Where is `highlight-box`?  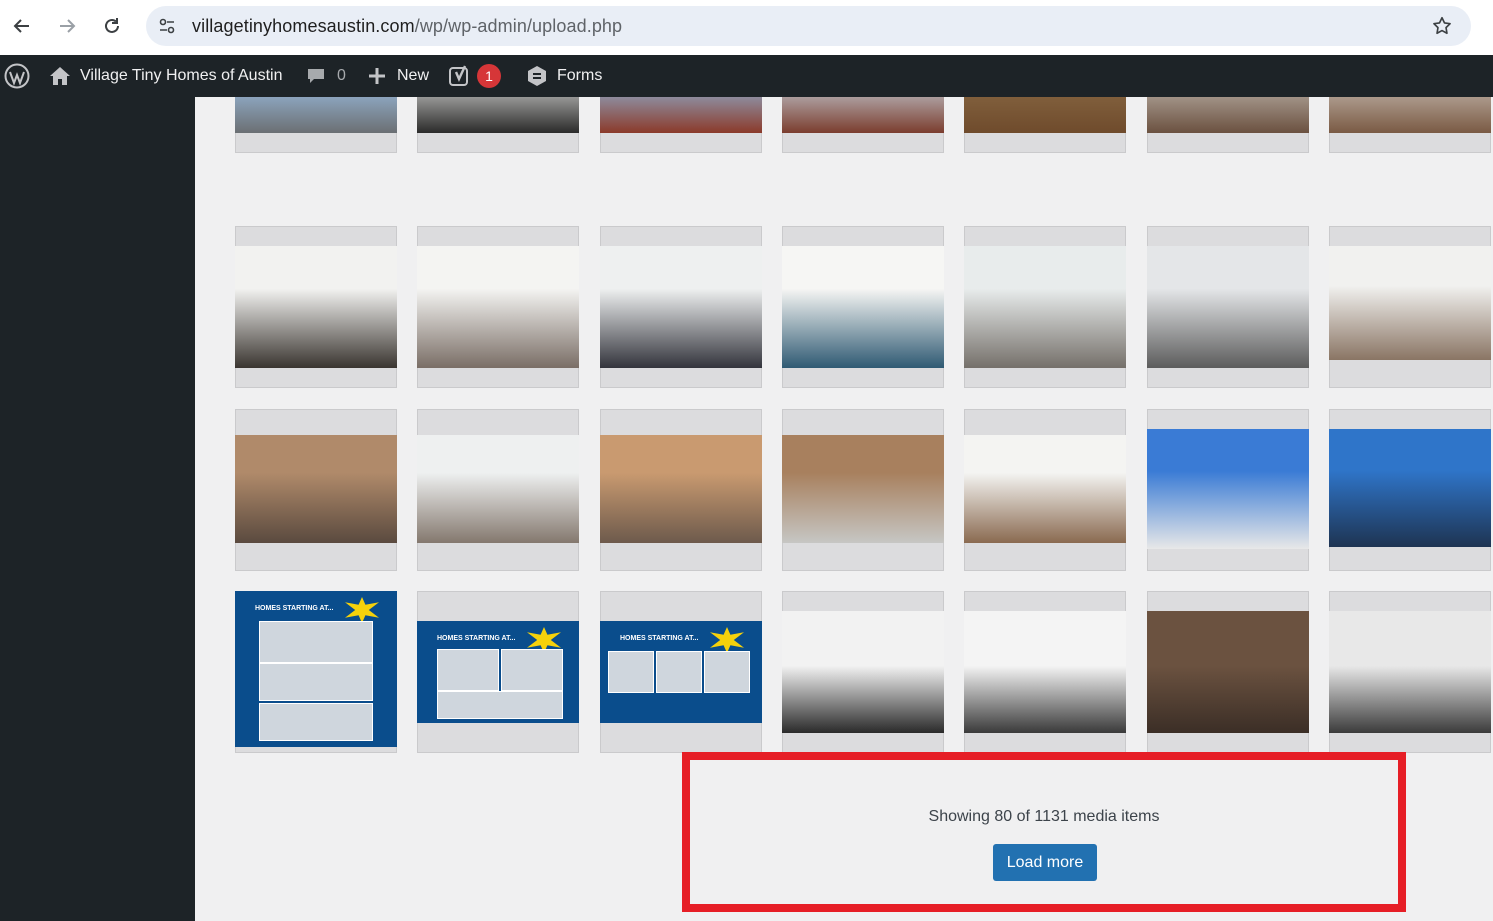
highlight-box is located at coordinates (1044, 832).